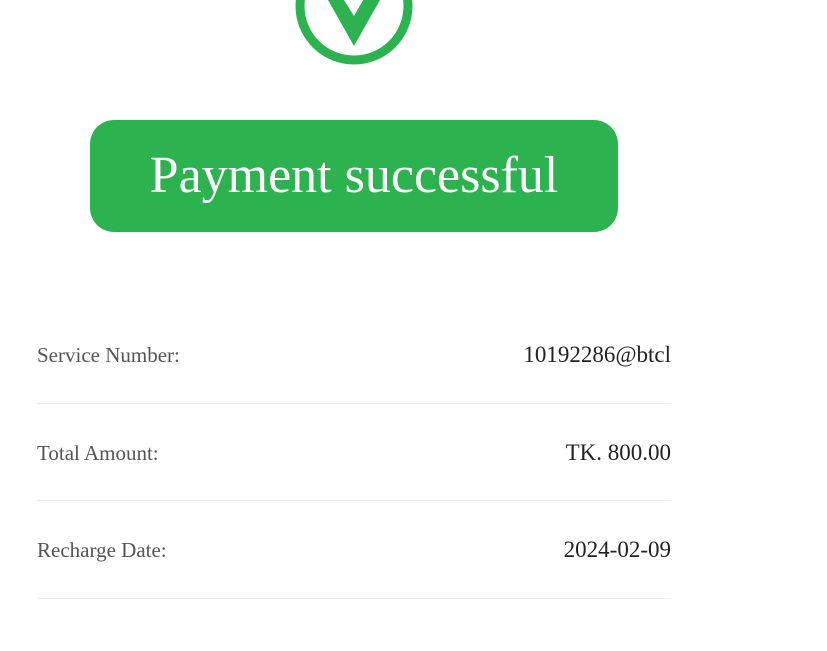 The image size is (827, 651). What do you see at coordinates (617, 549) in the screenshot?
I see `recharge-date-value: 2024-02-09` at bounding box center [617, 549].